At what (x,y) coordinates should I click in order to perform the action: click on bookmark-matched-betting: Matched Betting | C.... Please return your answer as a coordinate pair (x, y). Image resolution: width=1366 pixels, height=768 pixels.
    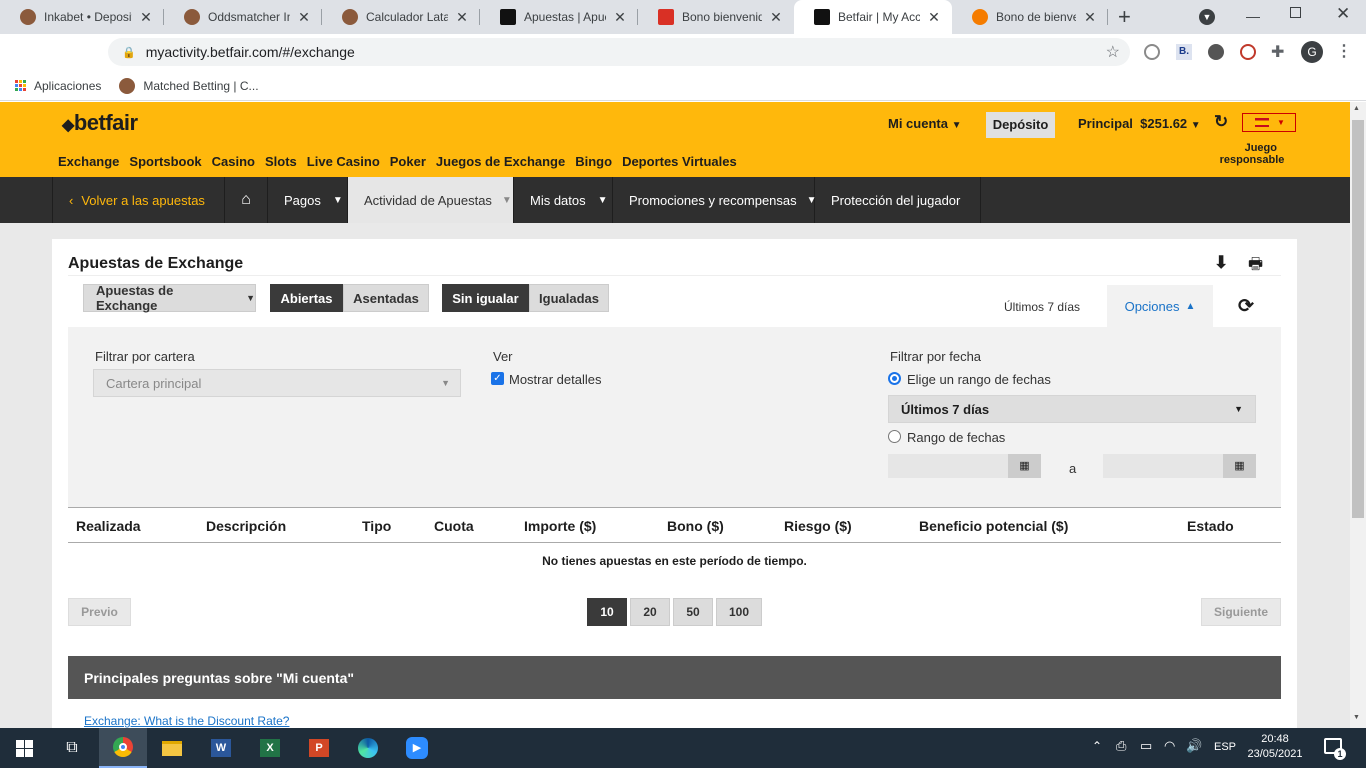
    Looking at the image, I should click on (200, 86).